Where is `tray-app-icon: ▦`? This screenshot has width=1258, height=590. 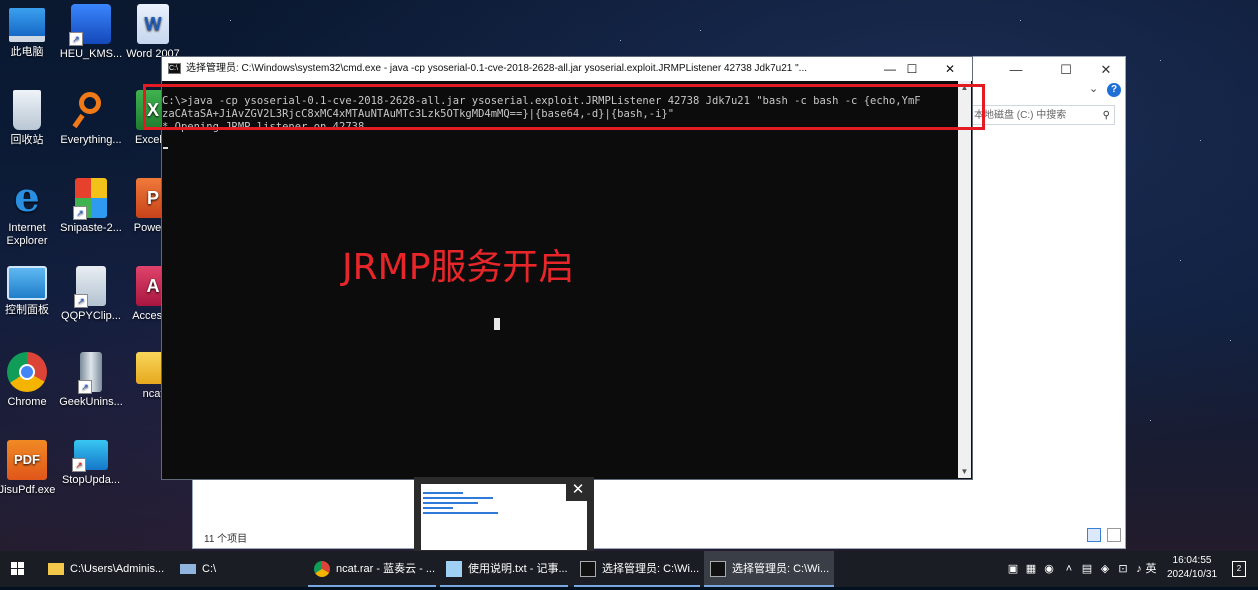
tray-app-icon: ▦ is located at coordinates (1031, 569).